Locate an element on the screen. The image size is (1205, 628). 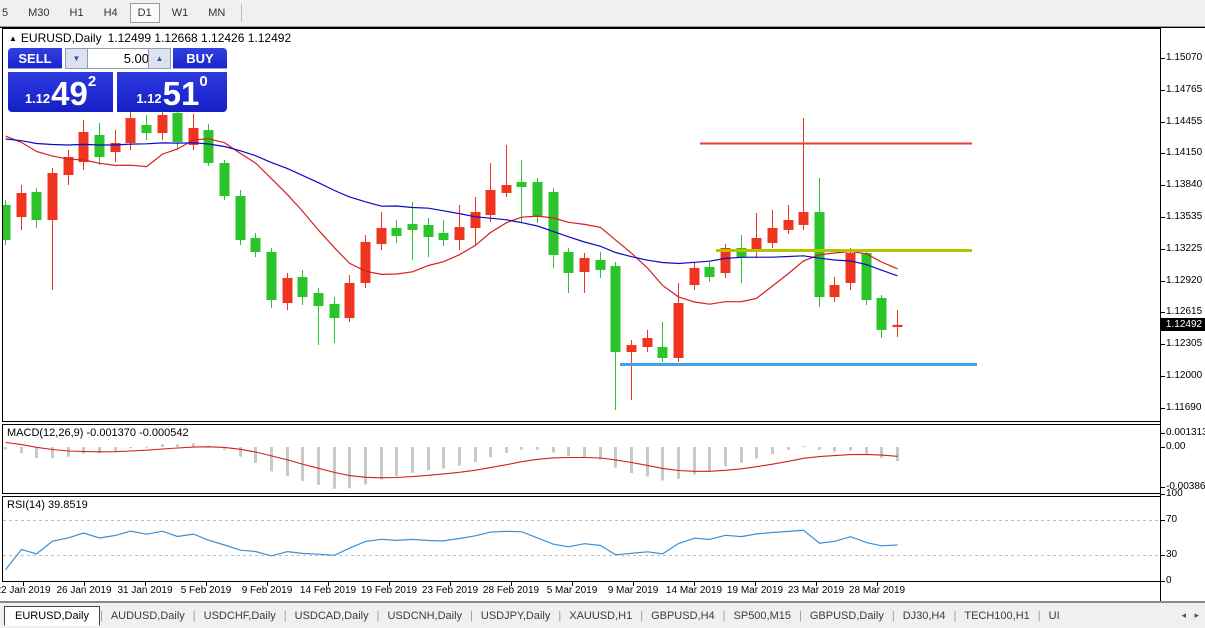
one-click-trade-panel: SELL ▼ ▲ BUY 1.12 49 2 1.12 51 0 is located at coordinates (117, 80).